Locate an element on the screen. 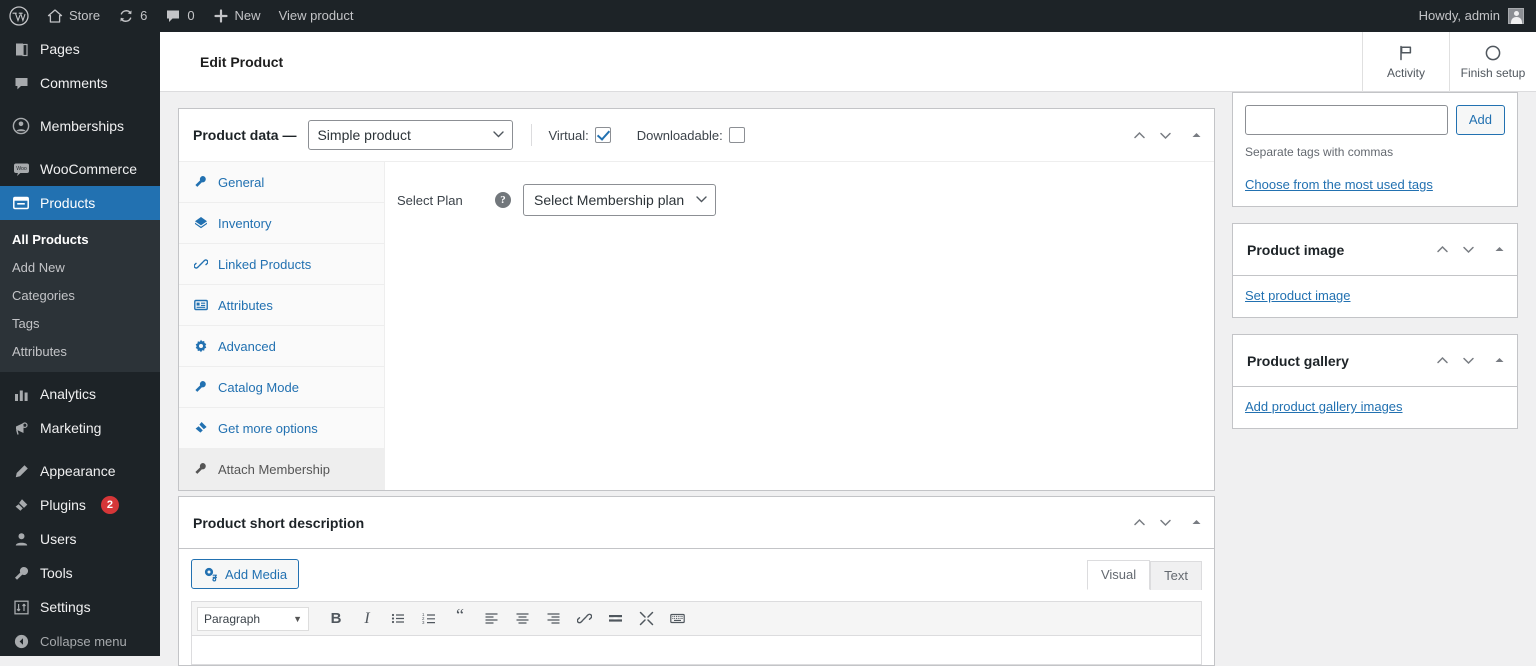 The image size is (1536, 666). sidebar-item-woocommerce: Woo WooCommerce is located at coordinates (80, 169).